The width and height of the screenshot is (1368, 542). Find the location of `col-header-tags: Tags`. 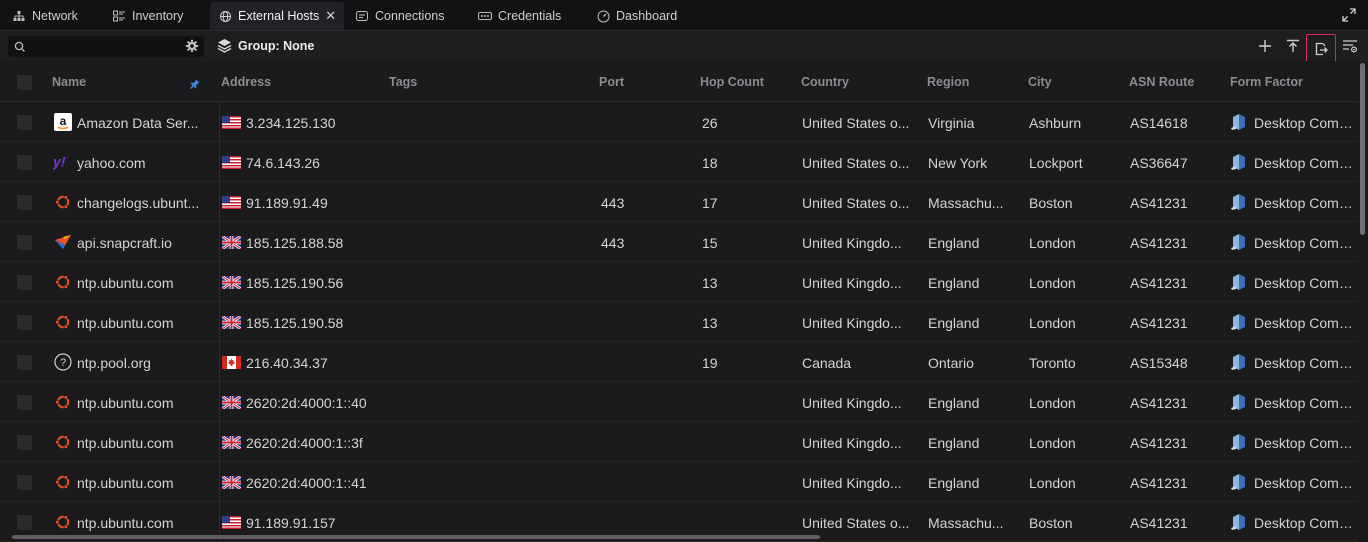

col-header-tags: Tags is located at coordinates (403, 82).